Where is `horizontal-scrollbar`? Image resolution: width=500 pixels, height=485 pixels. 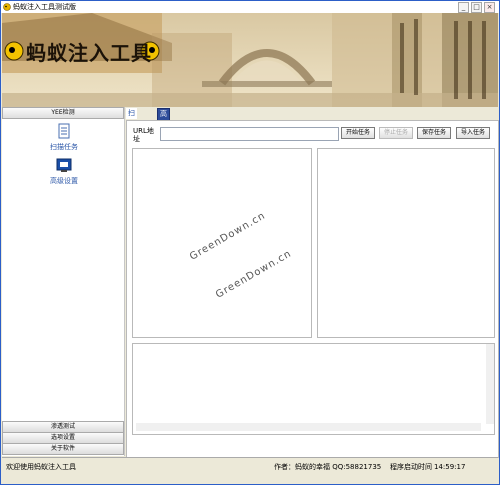
horizontal-scrollbar is located at coordinates (308, 427).